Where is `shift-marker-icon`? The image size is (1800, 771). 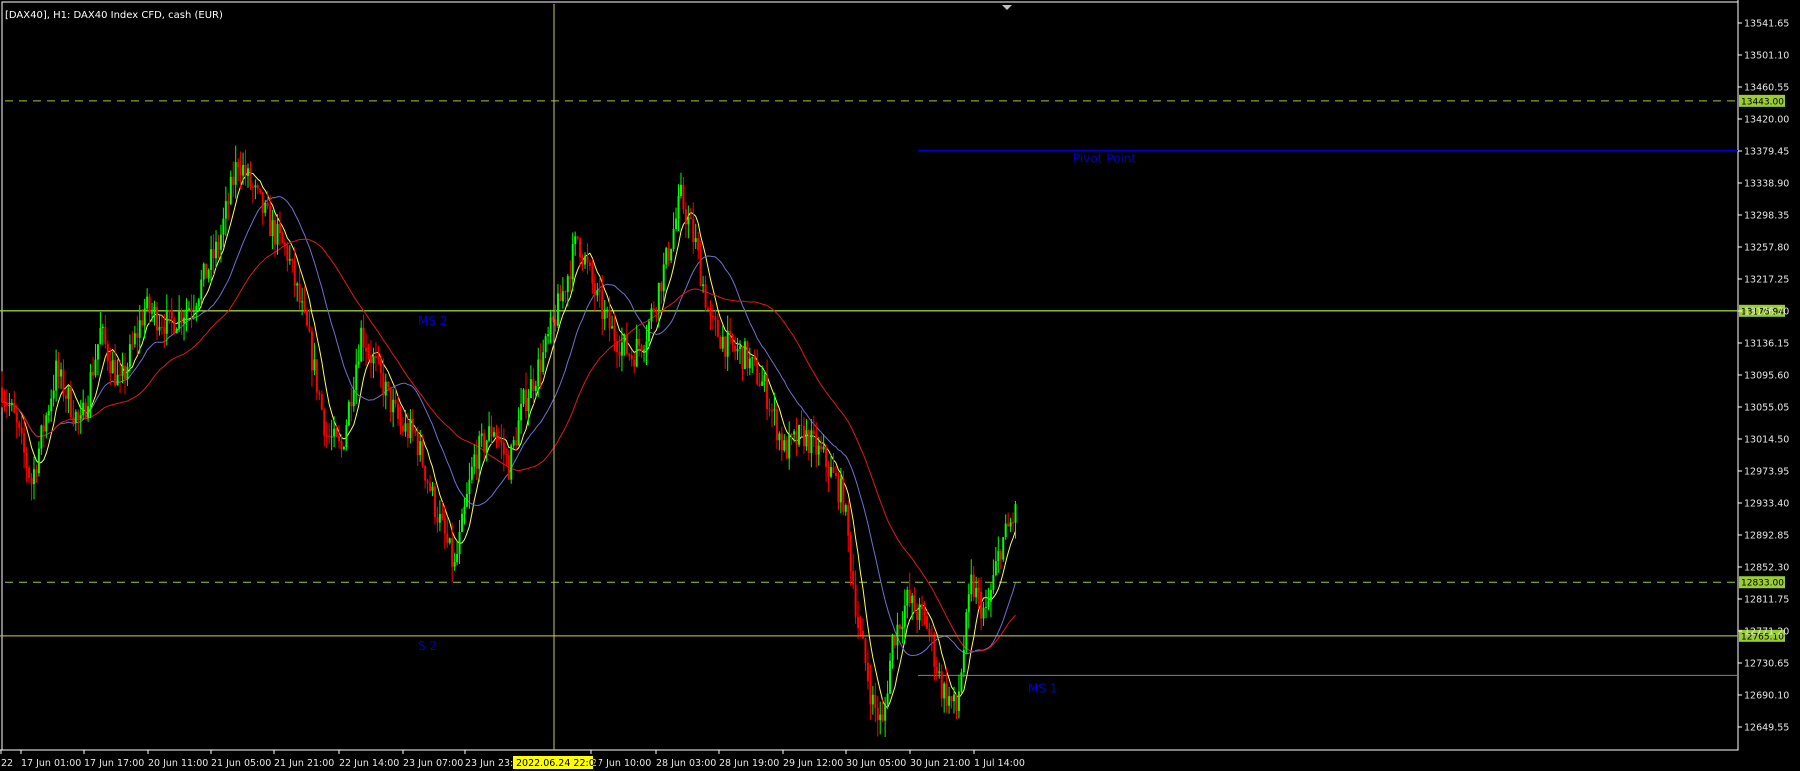
shift-marker-icon is located at coordinates (1007, 7).